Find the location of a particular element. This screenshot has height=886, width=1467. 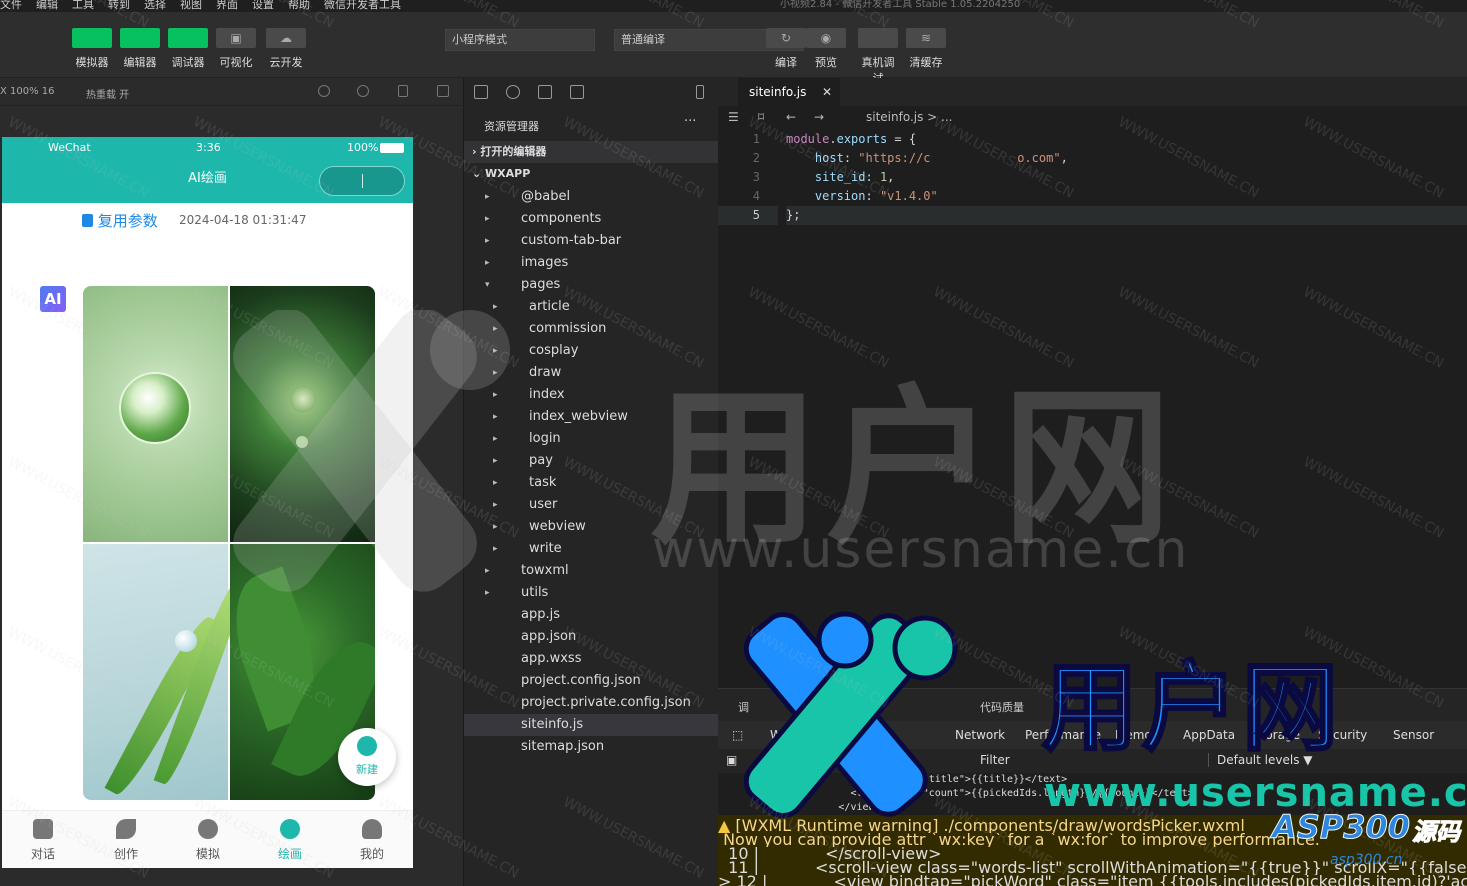

sidebar-toggle-icon: ▣ is located at coordinates (731, 760).